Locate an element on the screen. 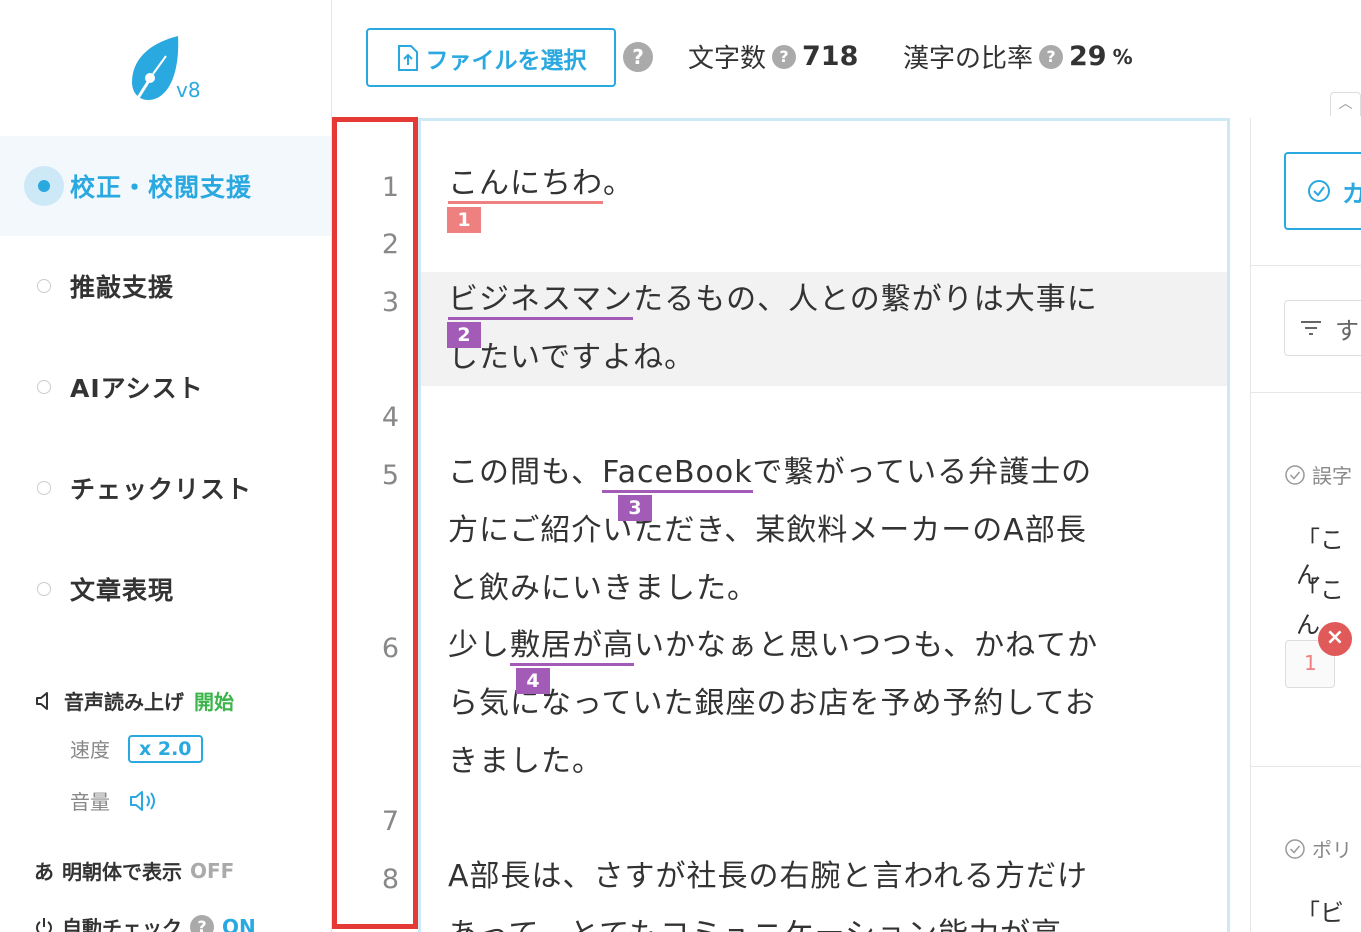  line-number: 2 is located at coordinates (390, 244).